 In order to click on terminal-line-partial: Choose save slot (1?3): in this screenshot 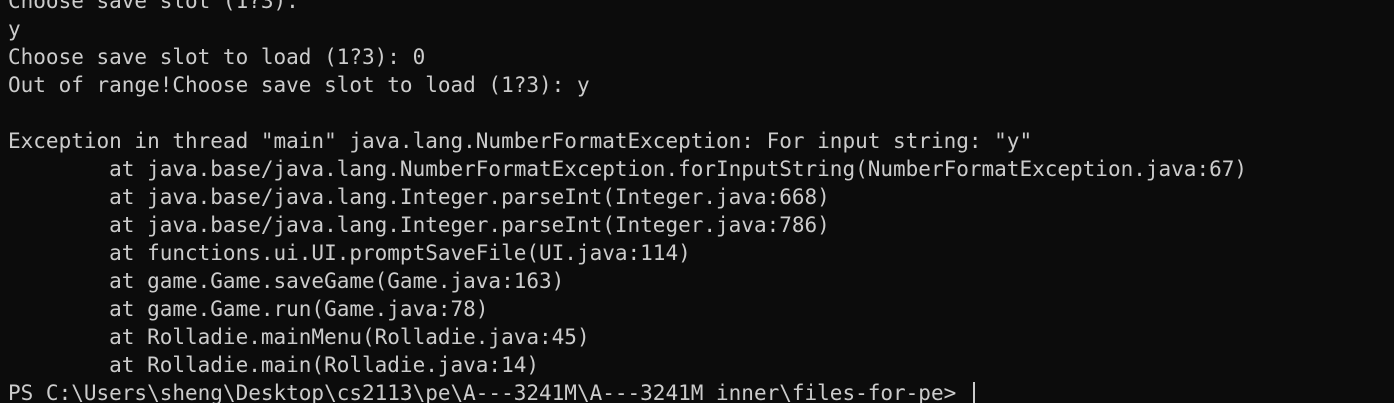, I will do `click(160, 6)`.